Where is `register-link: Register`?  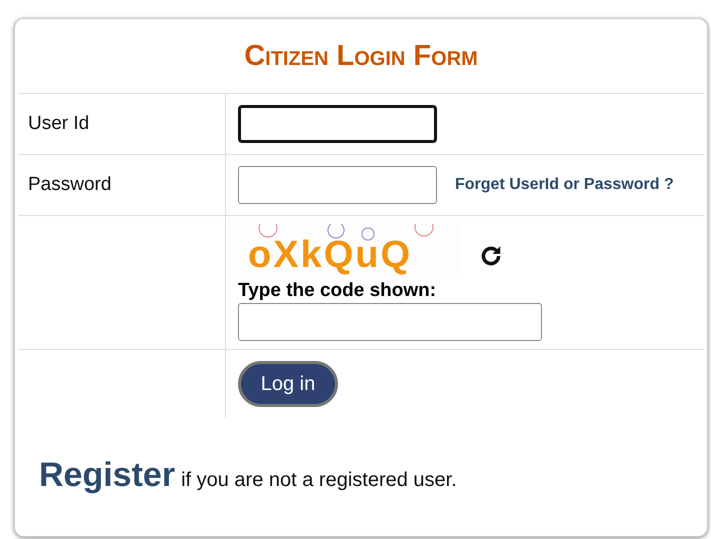
register-link: Register is located at coordinates (107, 475).